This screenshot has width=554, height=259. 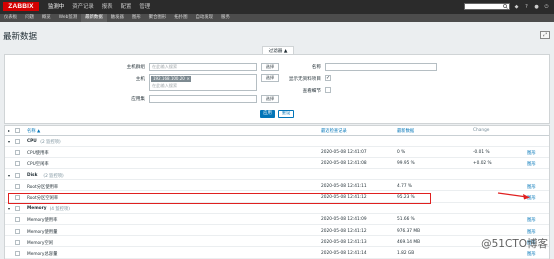 I want to click on help-icon: ?, so click(x=526, y=6).